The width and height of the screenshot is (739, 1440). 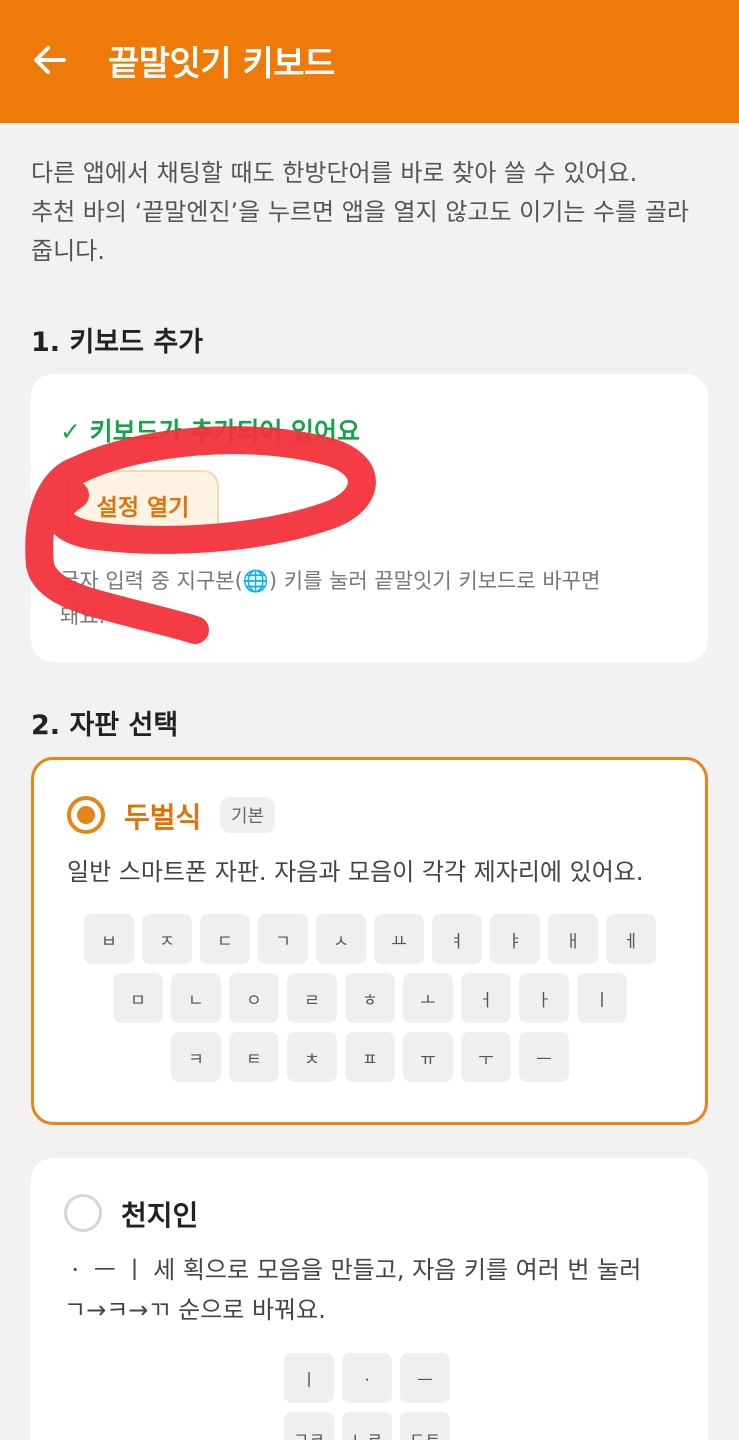 What do you see at coordinates (355, 872) in the screenshot?
I see `option-desc-dubeolsik: 일반 스마트폰 자판. 자음과 모음이 각각 제자리에 있어요.` at bounding box center [355, 872].